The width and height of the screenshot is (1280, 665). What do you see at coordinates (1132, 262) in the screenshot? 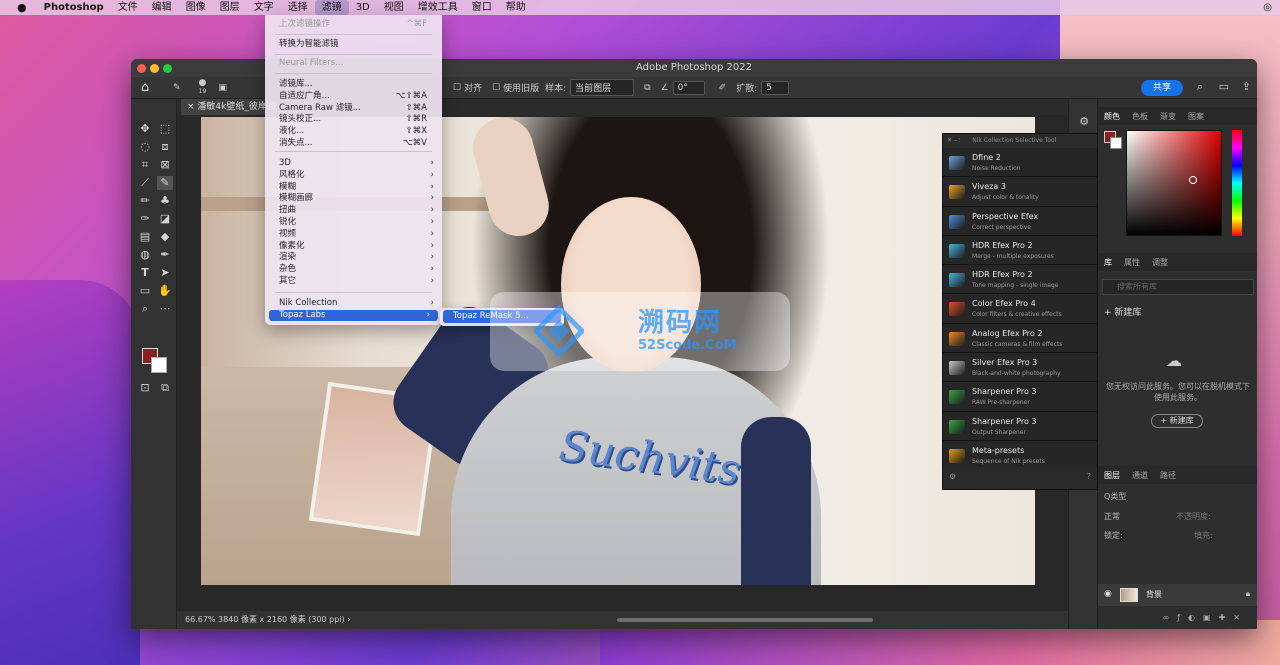
I see `tab-properties: 属性` at bounding box center [1132, 262].